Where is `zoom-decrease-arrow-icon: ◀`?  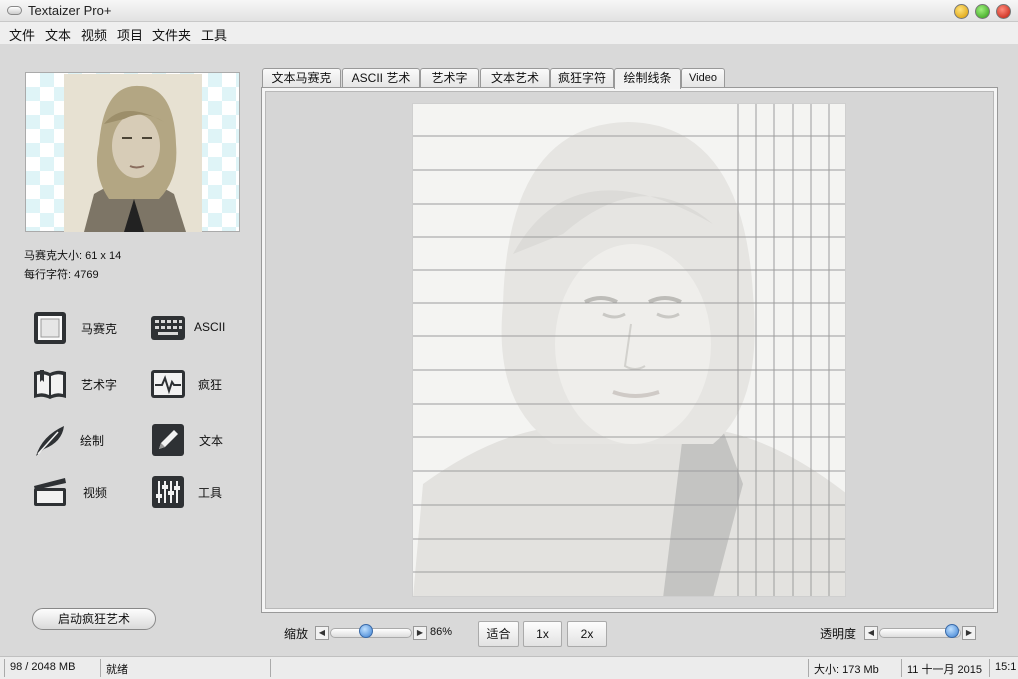 zoom-decrease-arrow-icon: ◀ is located at coordinates (322, 633).